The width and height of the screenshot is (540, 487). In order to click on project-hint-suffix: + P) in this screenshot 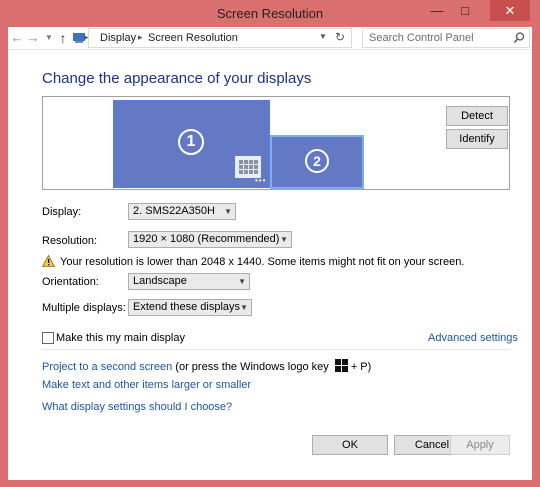, I will do `click(361, 367)`.